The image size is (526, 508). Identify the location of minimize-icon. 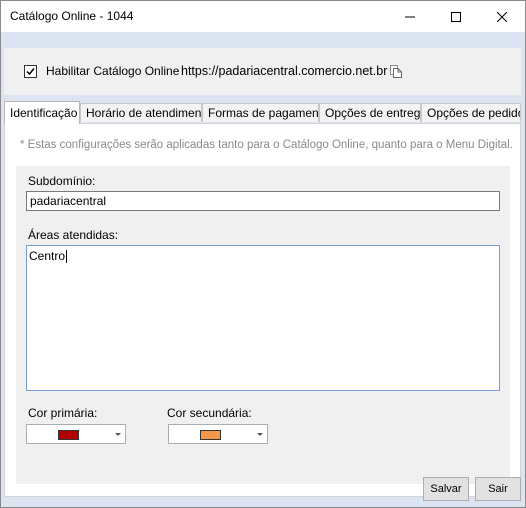
(410, 16).